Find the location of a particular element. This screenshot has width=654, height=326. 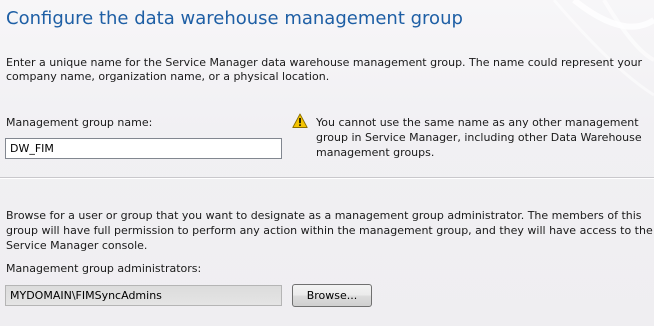

management-group-administrators-field: MYDOMAIN\FIMSyncAdmins is located at coordinates (143, 295).